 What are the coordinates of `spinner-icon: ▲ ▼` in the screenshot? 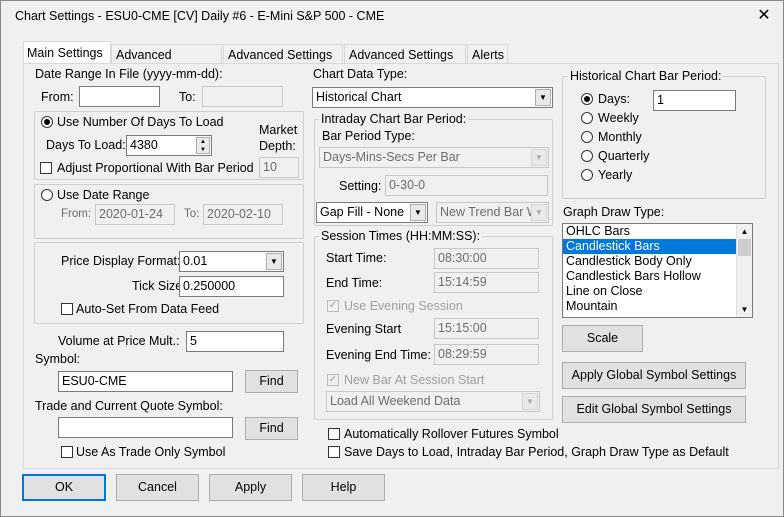 It's located at (203, 145).